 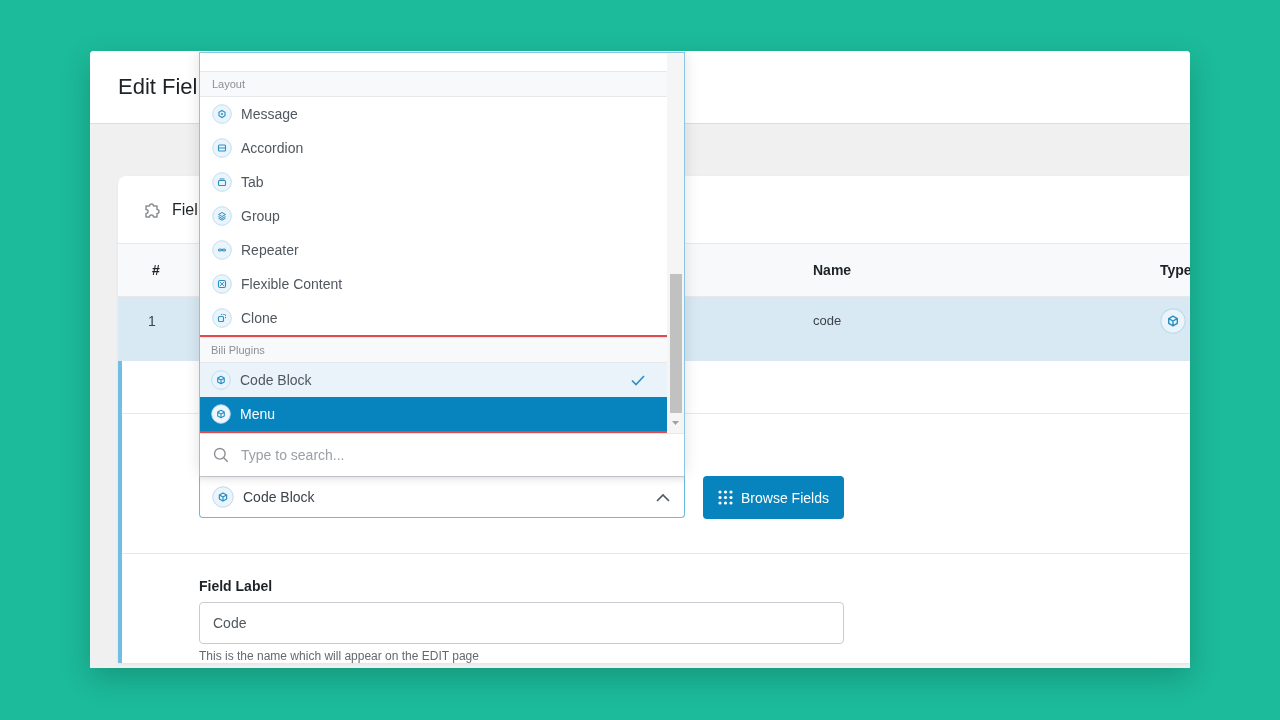 What do you see at coordinates (433, 114) in the screenshot?
I see `dropdown-option: Message` at bounding box center [433, 114].